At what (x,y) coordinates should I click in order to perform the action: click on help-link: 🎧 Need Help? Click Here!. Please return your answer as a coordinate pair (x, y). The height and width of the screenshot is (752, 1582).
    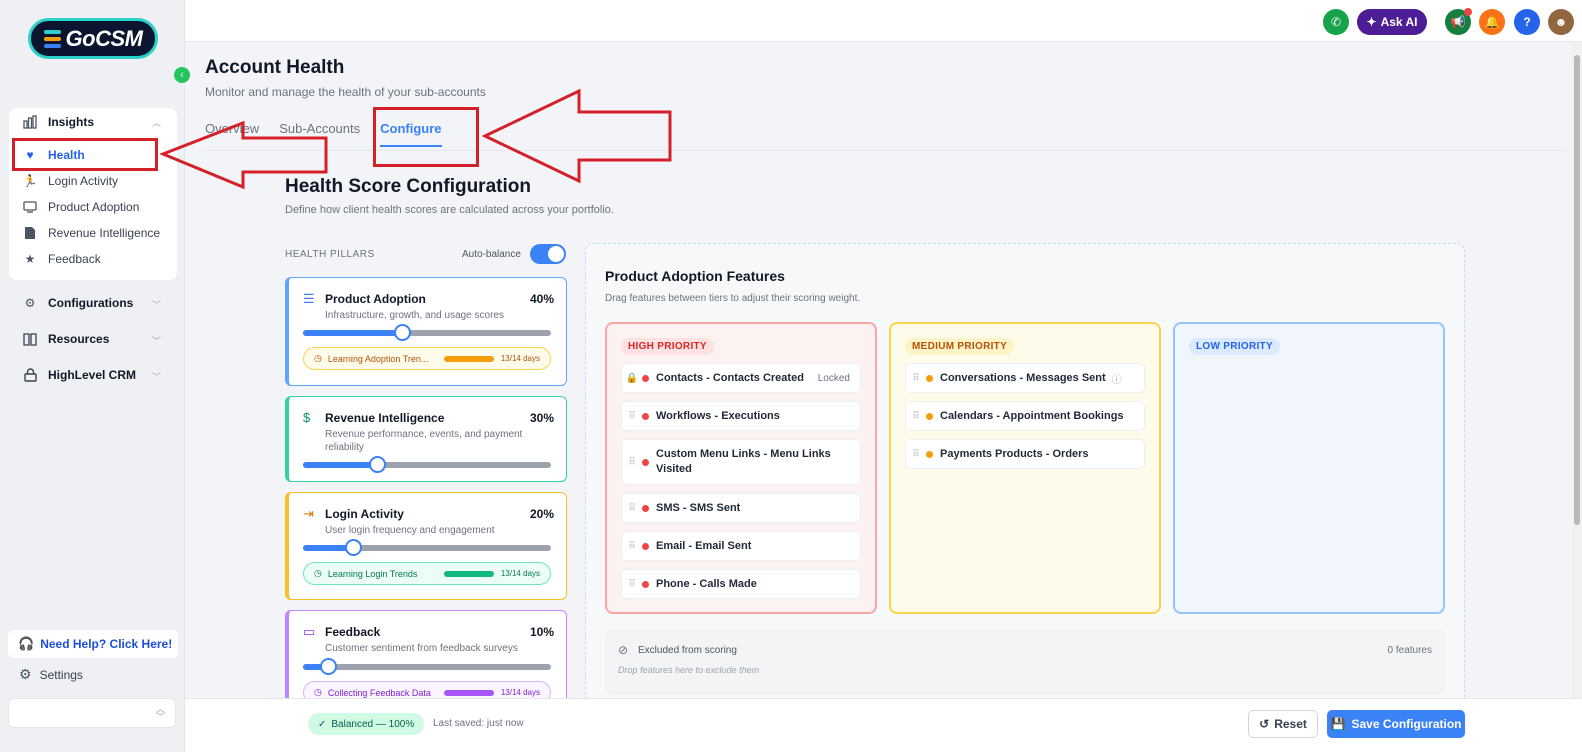
    Looking at the image, I should click on (93, 644).